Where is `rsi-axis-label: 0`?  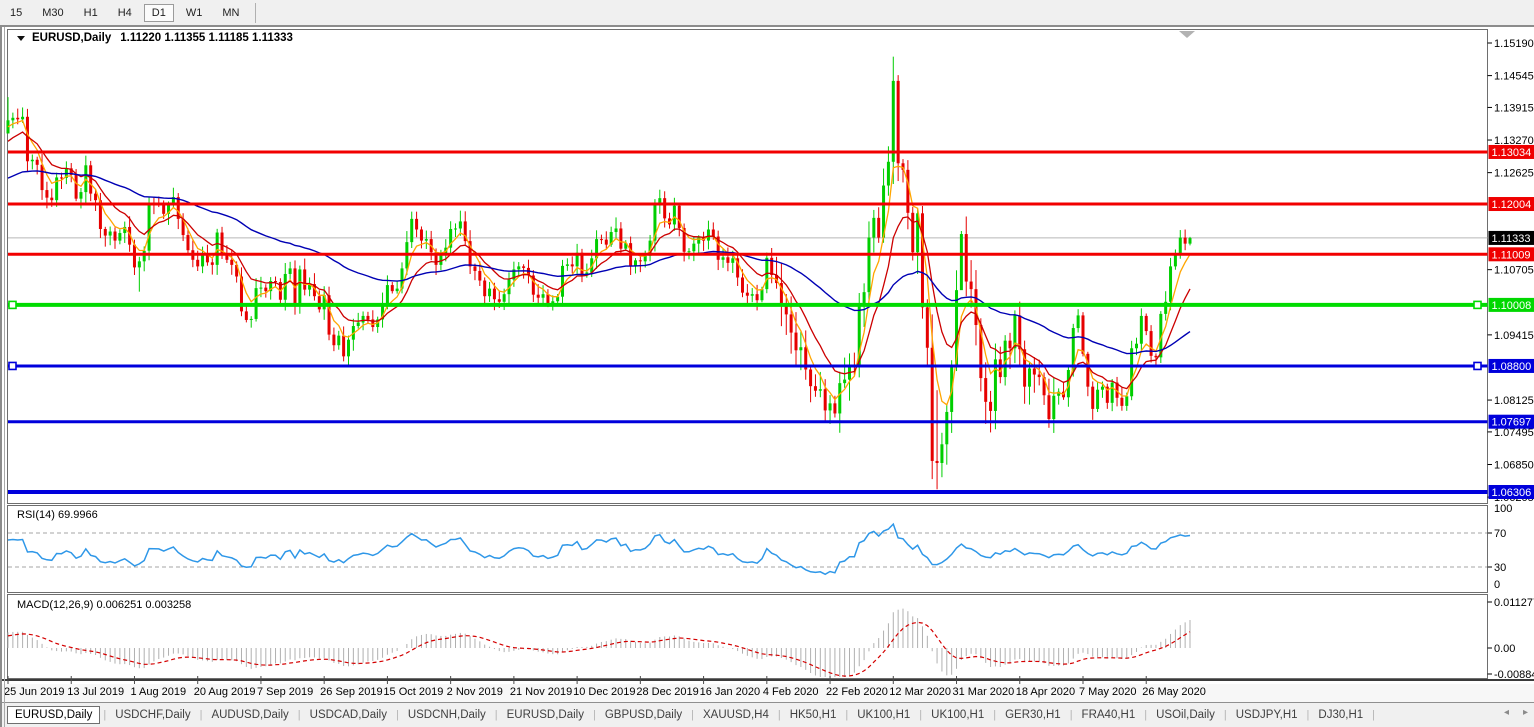 rsi-axis-label: 0 is located at coordinates (1497, 585).